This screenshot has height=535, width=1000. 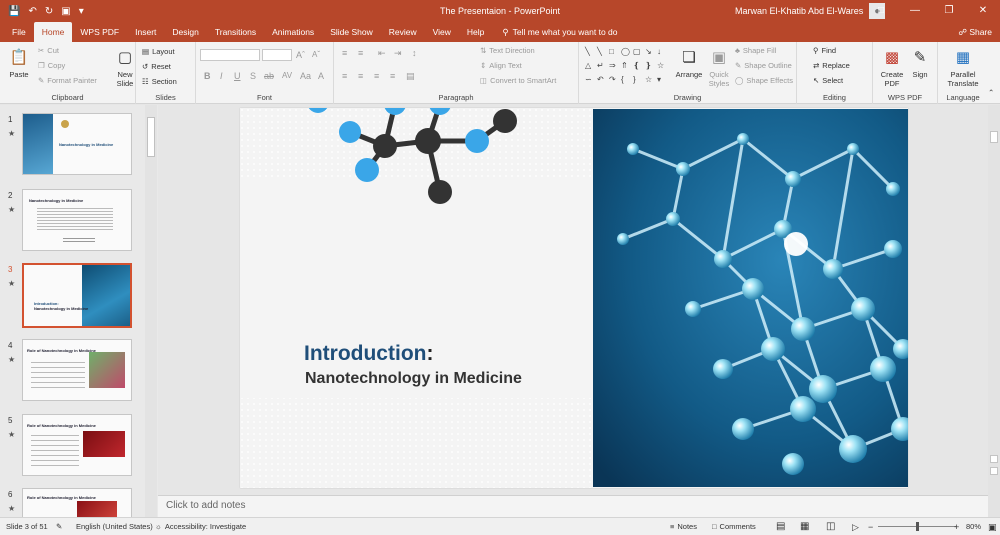 What do you see at coordinates (614, 81) in the screenshot?
I see `curve-shape-icon: ↷` at bounding box center [614, 81].